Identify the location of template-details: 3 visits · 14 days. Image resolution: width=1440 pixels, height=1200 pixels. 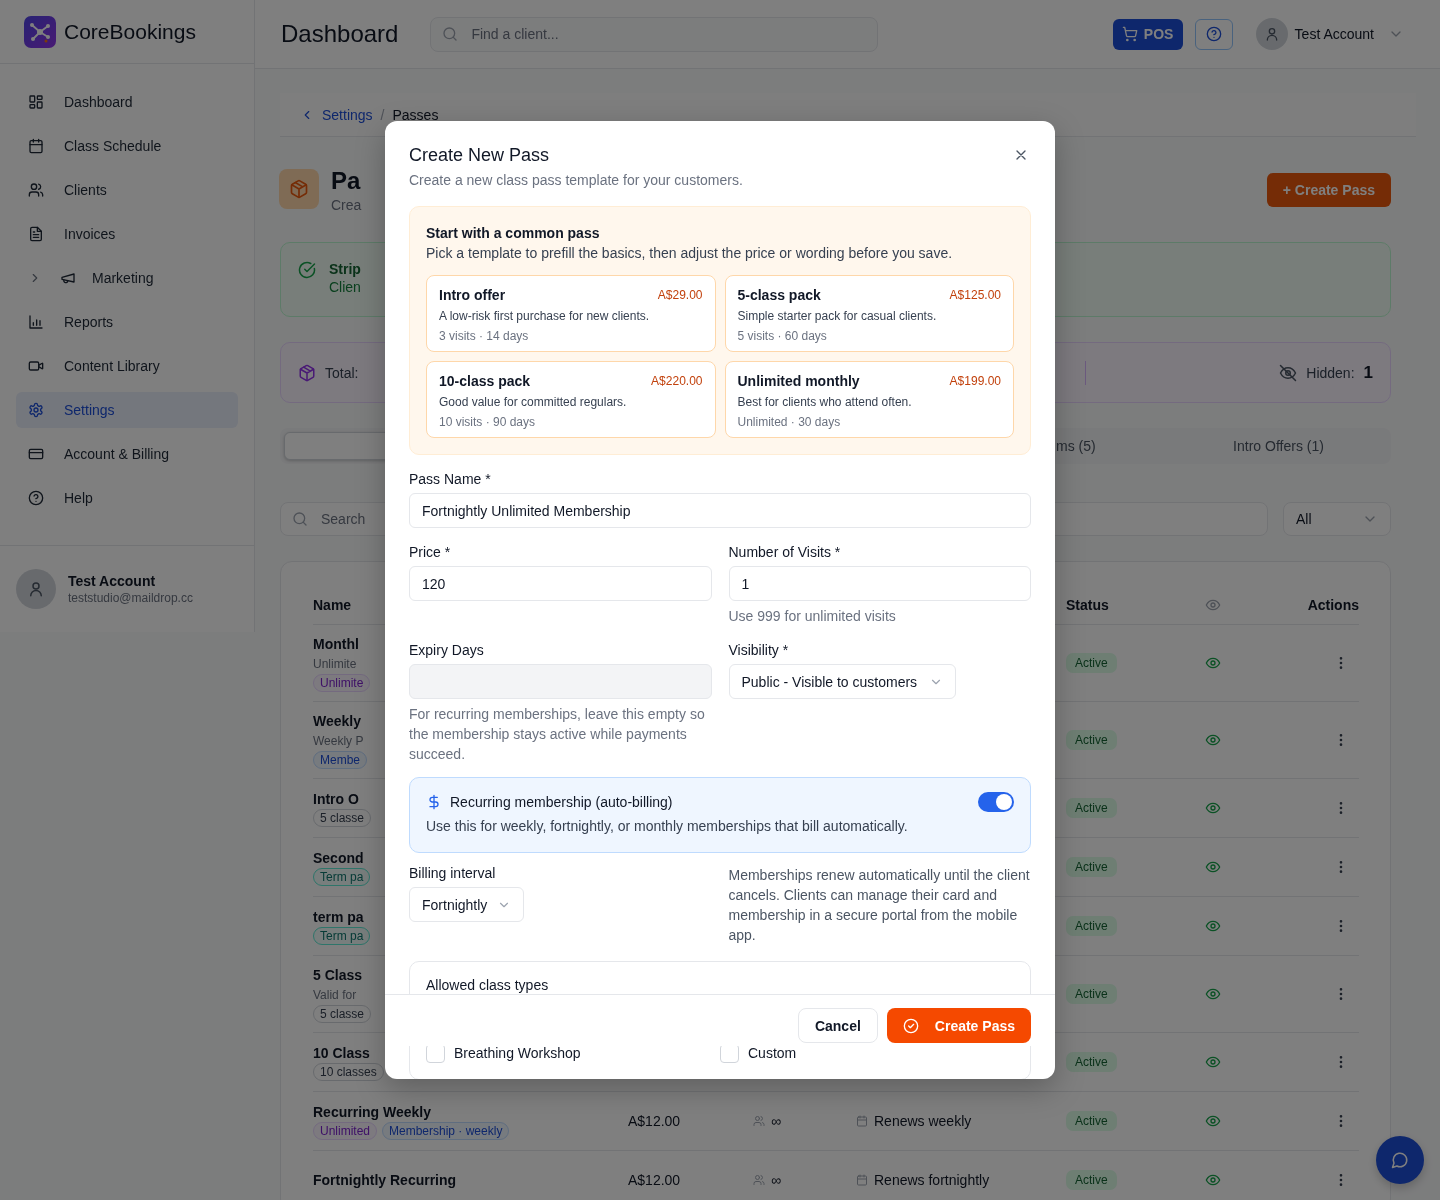
(484, 336).